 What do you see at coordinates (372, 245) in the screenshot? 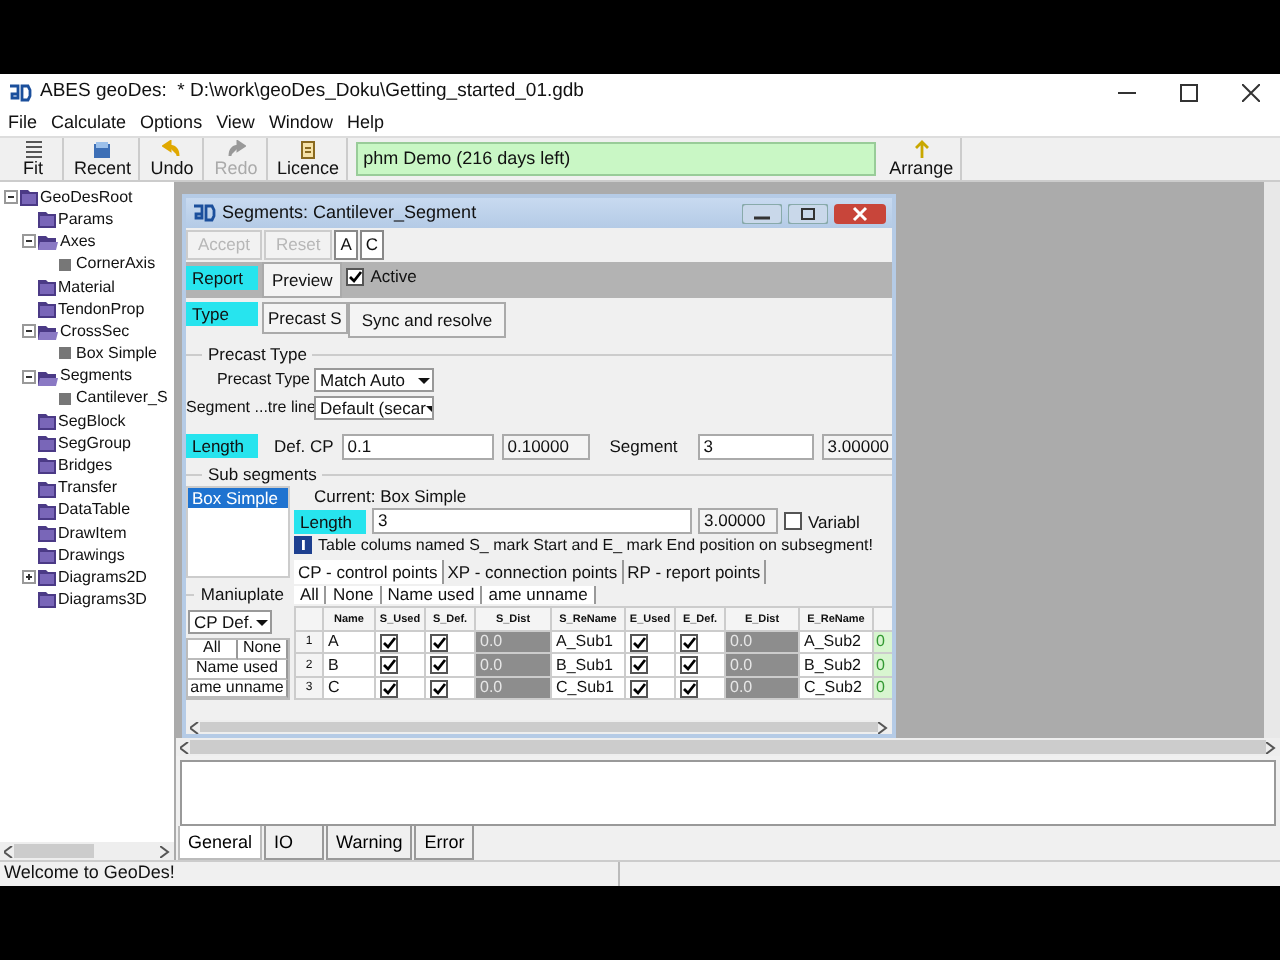
I see `toolbar-button: C` at bounding box center [372, 245].